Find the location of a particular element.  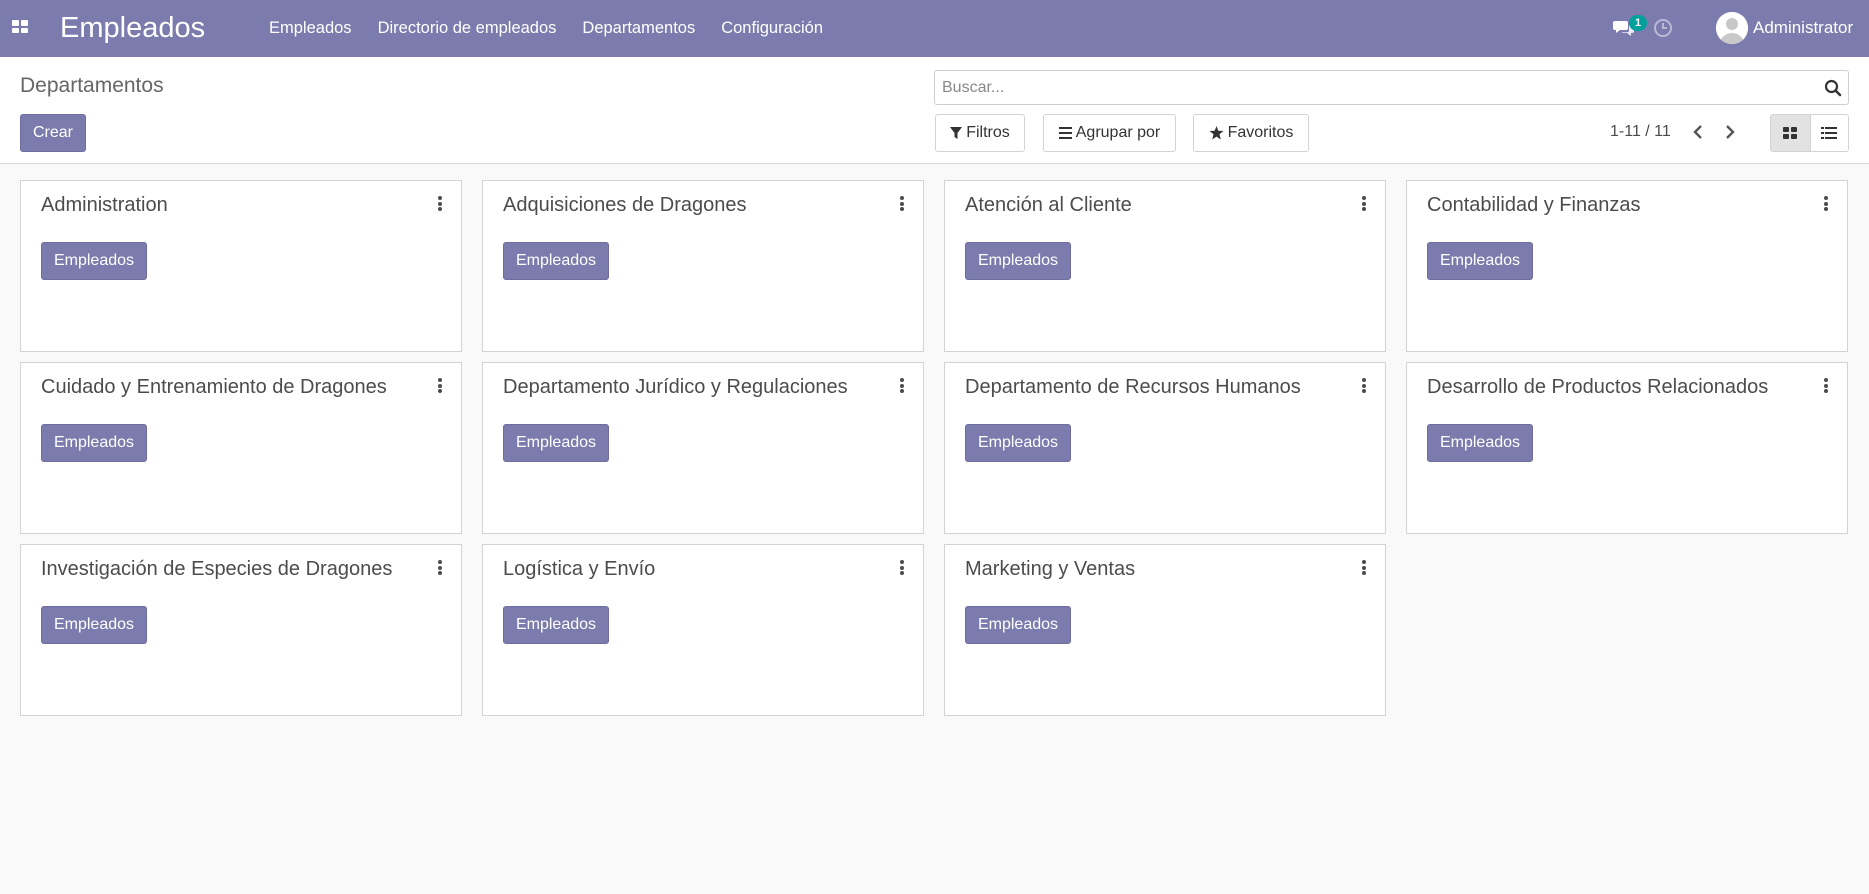

group-by-button: Agrupar por is located at coordinates (1109, 133).